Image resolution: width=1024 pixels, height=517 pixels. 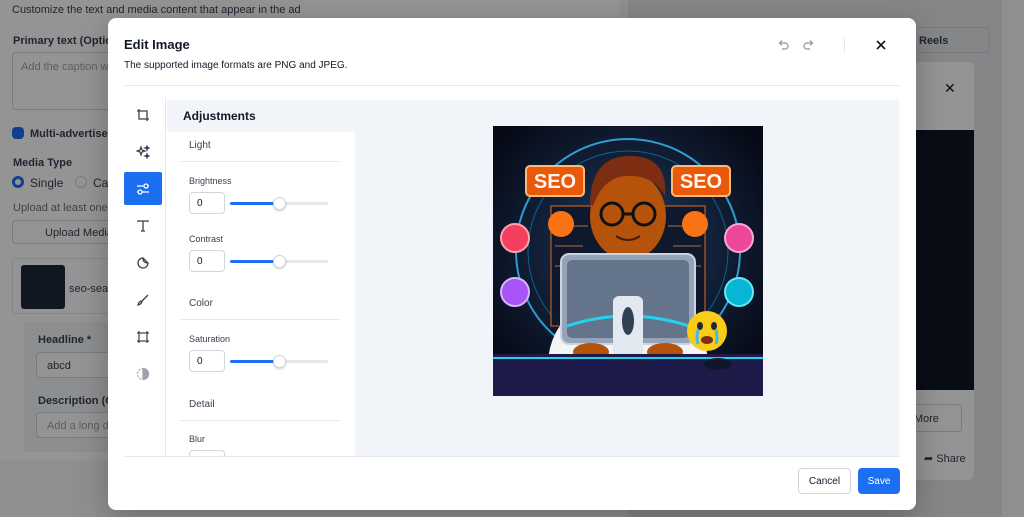 I want to click on contrast-slider-fill, so click(x=254, y=261).